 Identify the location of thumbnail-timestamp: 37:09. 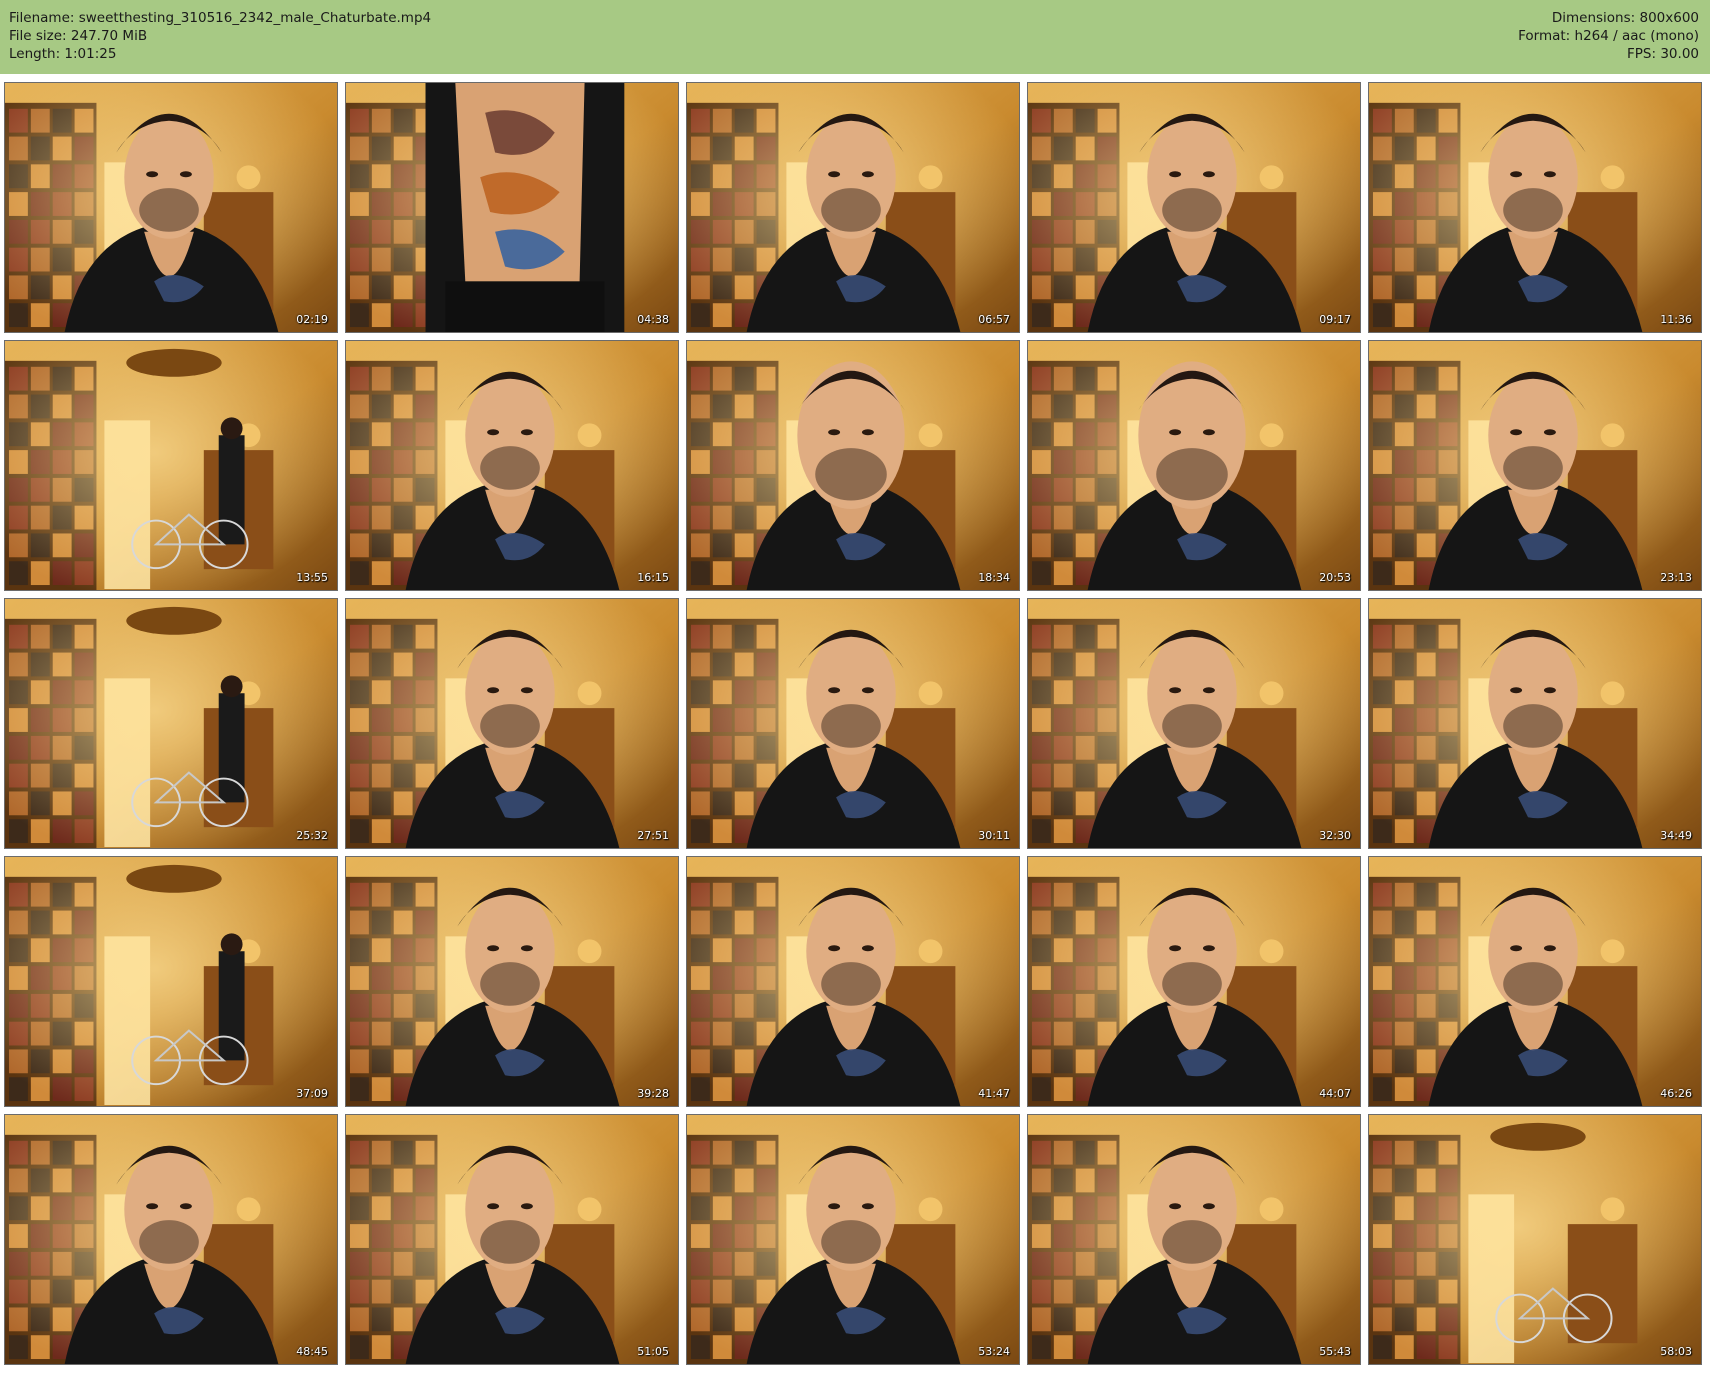
(312, 1093).